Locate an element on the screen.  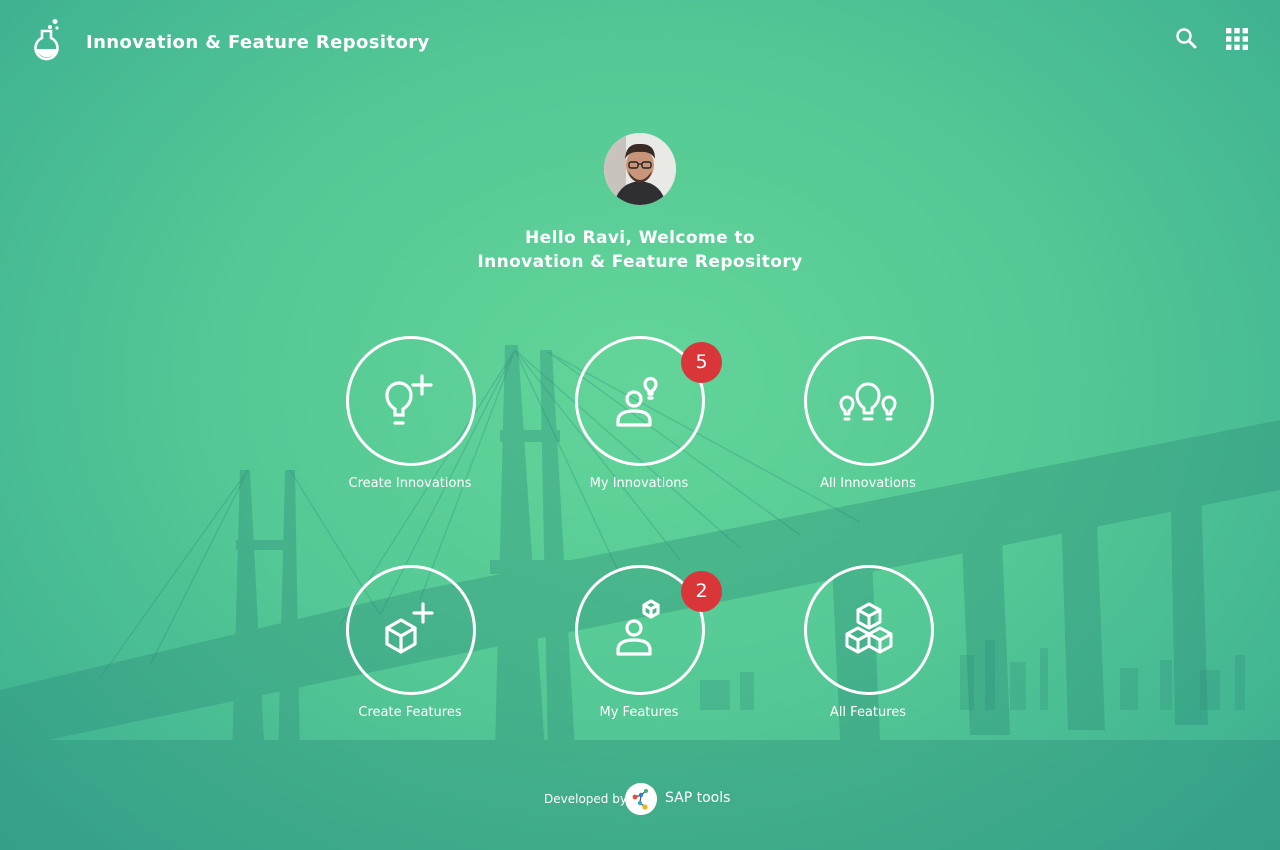
lightbulbs-icon is located at coordinates (868, 401).